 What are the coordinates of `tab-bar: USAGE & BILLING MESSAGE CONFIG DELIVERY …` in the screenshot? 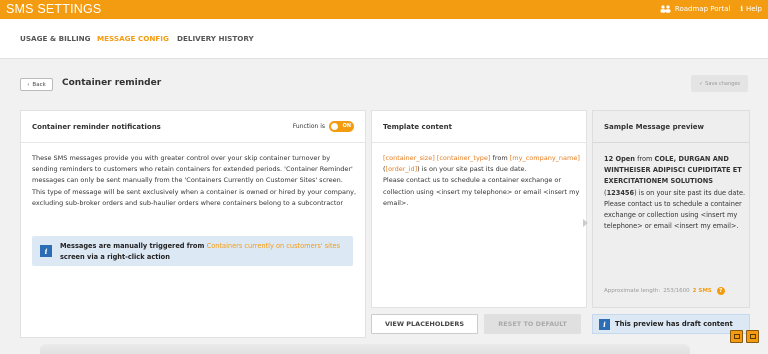 It's located at (384, 39).